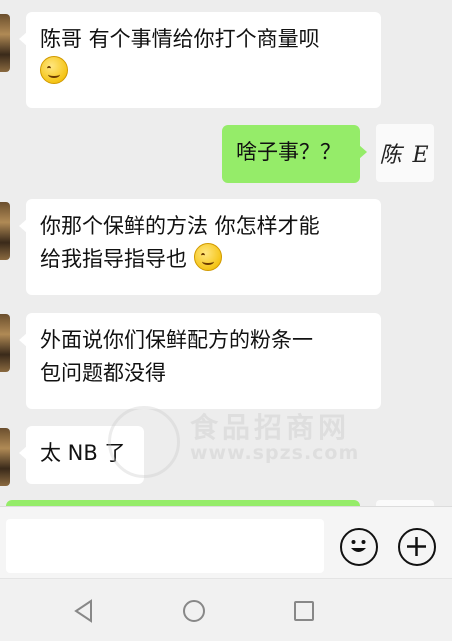 Image resolution: width=452 pixels, height=641 pixels. I want to click on message-bubble-4: 外面说你们保鲜配方的粉条一 包问题都没得, so click(200, 361).